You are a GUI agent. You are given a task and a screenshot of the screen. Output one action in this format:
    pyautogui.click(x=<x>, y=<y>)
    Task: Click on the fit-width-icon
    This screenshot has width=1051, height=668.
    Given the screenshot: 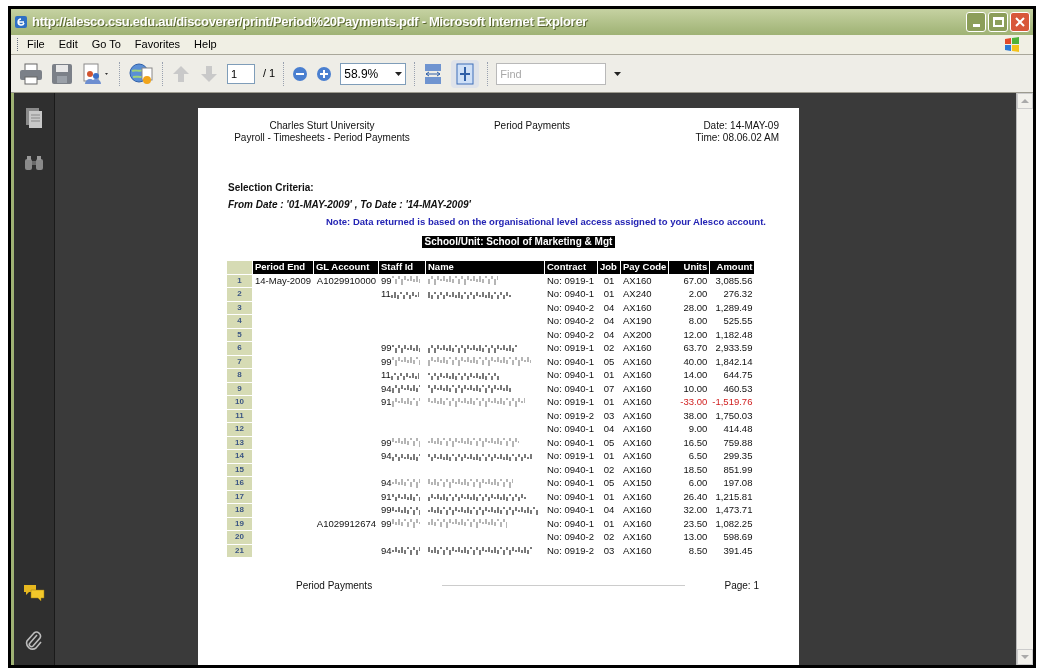 What is the action you would take?
    pyautogui.click(x=433, y=73)
    